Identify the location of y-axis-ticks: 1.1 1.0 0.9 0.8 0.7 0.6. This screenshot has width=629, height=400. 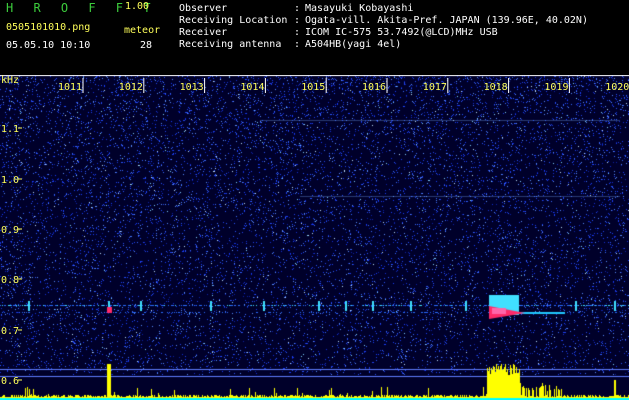
(11, 255).